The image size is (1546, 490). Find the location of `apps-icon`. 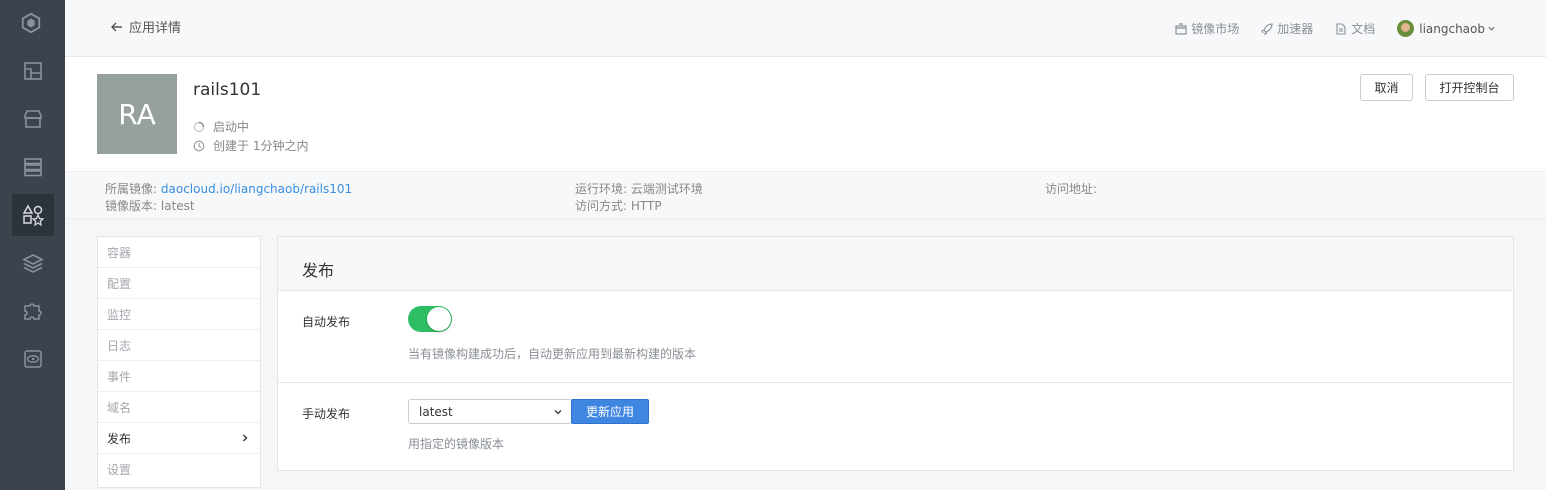

apps-icon is located at coordinates (33, 215).